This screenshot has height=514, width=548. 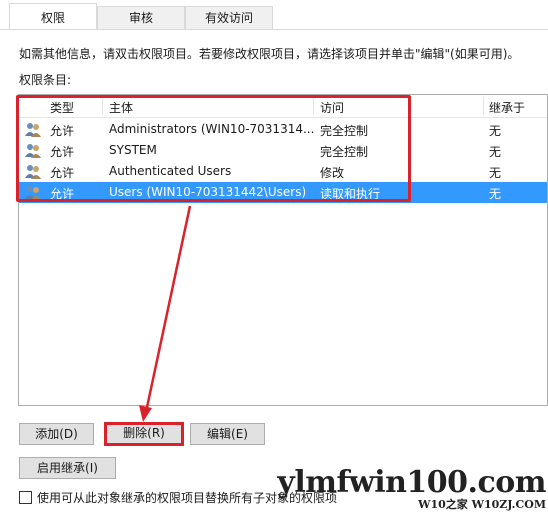 I want to click on column-header-inherited-from: 继承于, so click(x=507, y=107).